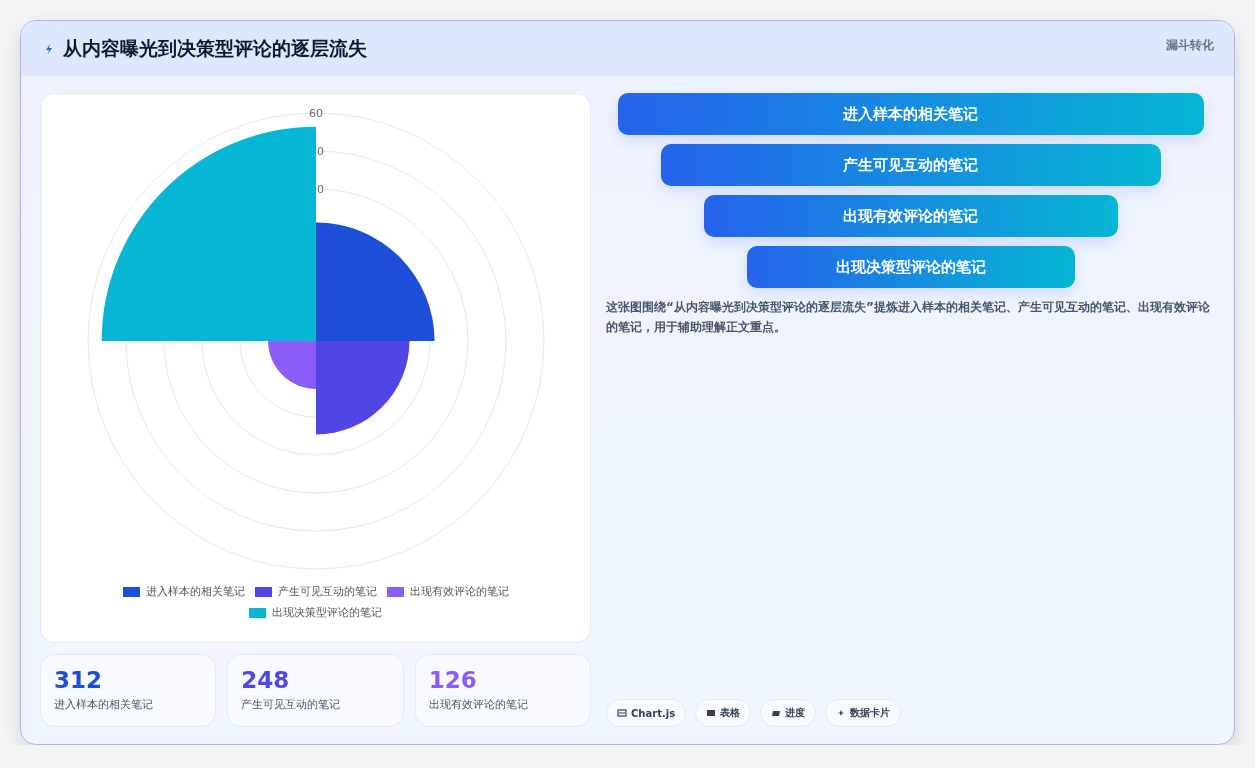 This screenshot has width=1255, height=768. Describe the element at coordinates (327, 591) in the screenshot. I see `legend-label: 产生可见互动的笔记` at that location.